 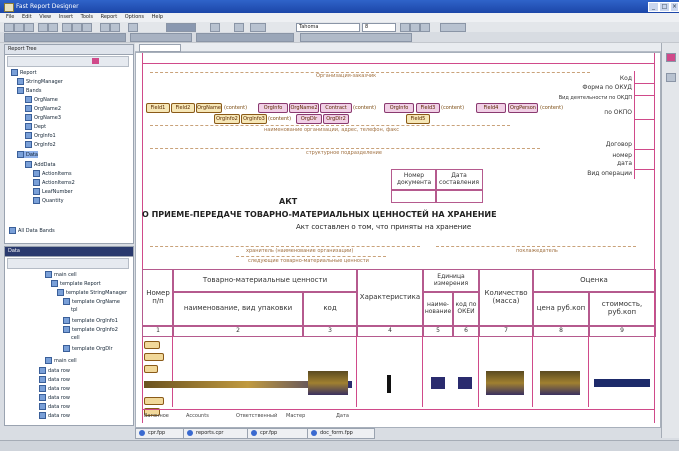 What do you see at coordinates (389, 384) in the screenshot?
I see `char-field` at bounding box center [389, 384].